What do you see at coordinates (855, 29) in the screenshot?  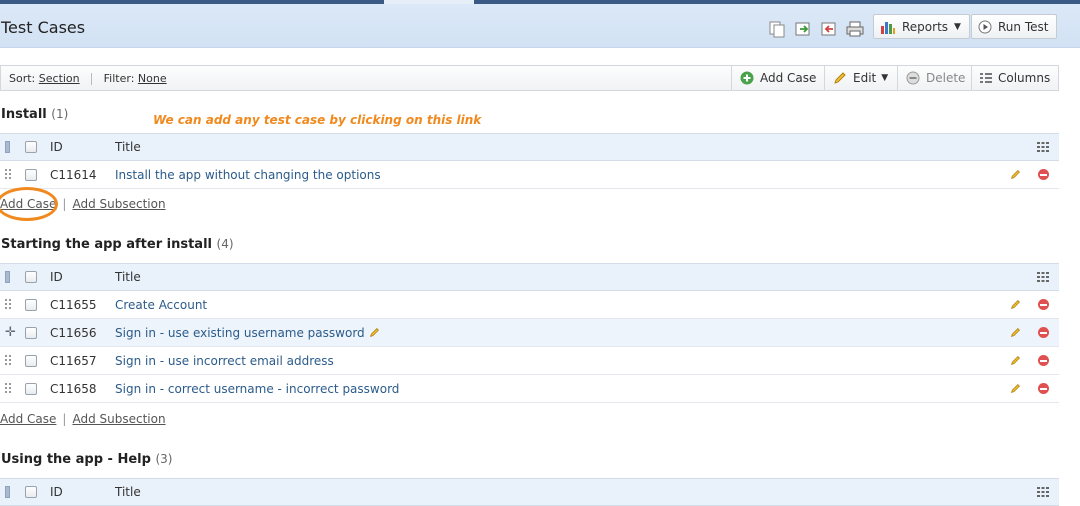 I see `print-icon` at bounding box center [855, 29].